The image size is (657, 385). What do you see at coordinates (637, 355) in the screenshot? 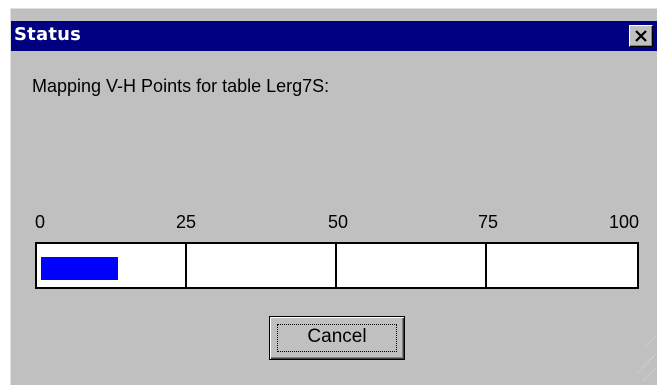
I see `resize-grip-icon` at bounding box center [637, 355].